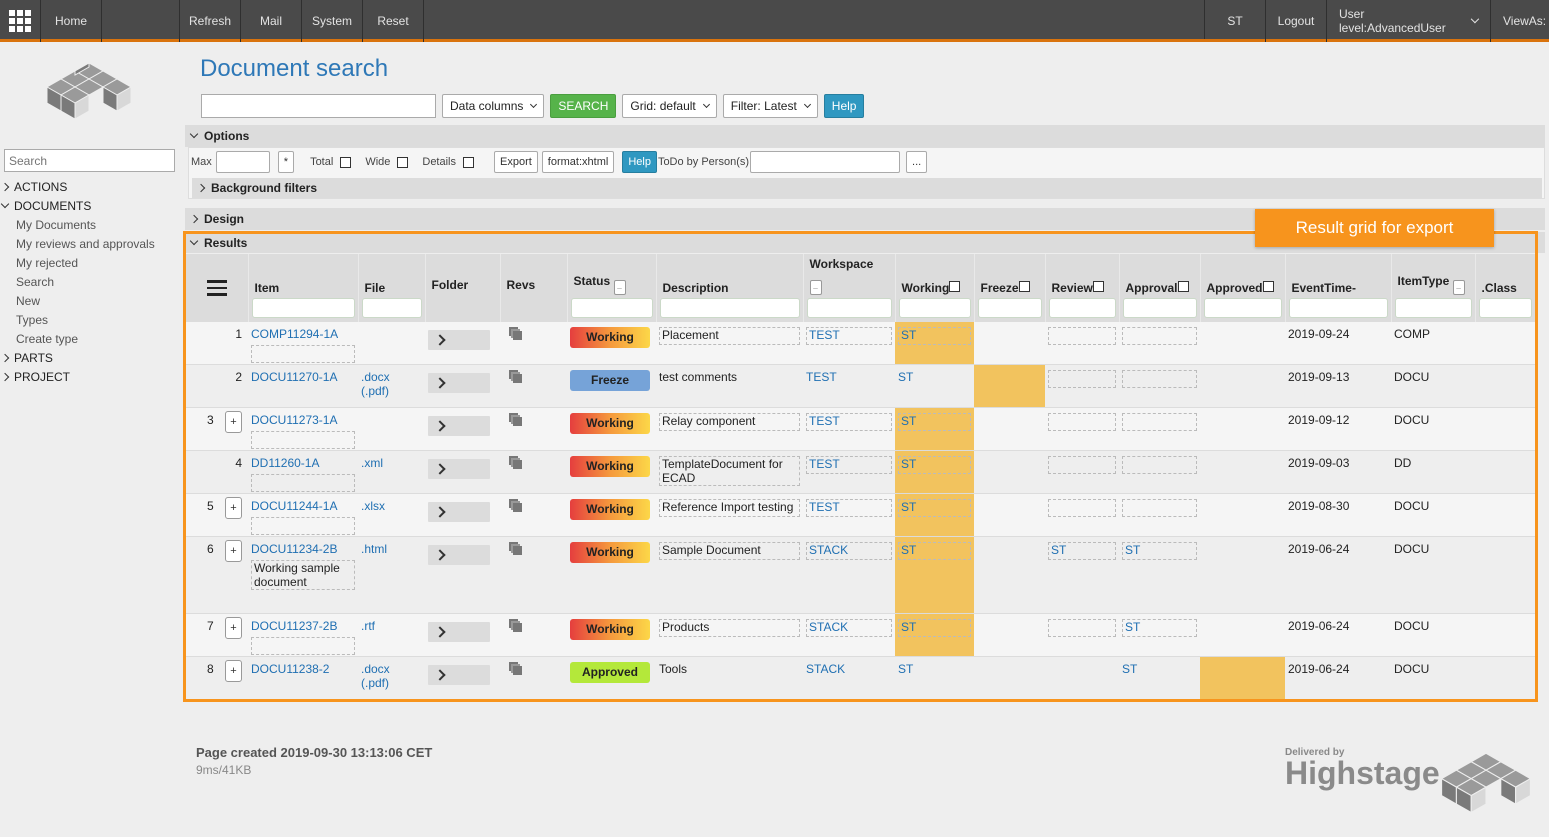  Describe the element at coordinates (1338, 287) in the screenshot. I see `column-header-event-time: EventTime-` at that location.